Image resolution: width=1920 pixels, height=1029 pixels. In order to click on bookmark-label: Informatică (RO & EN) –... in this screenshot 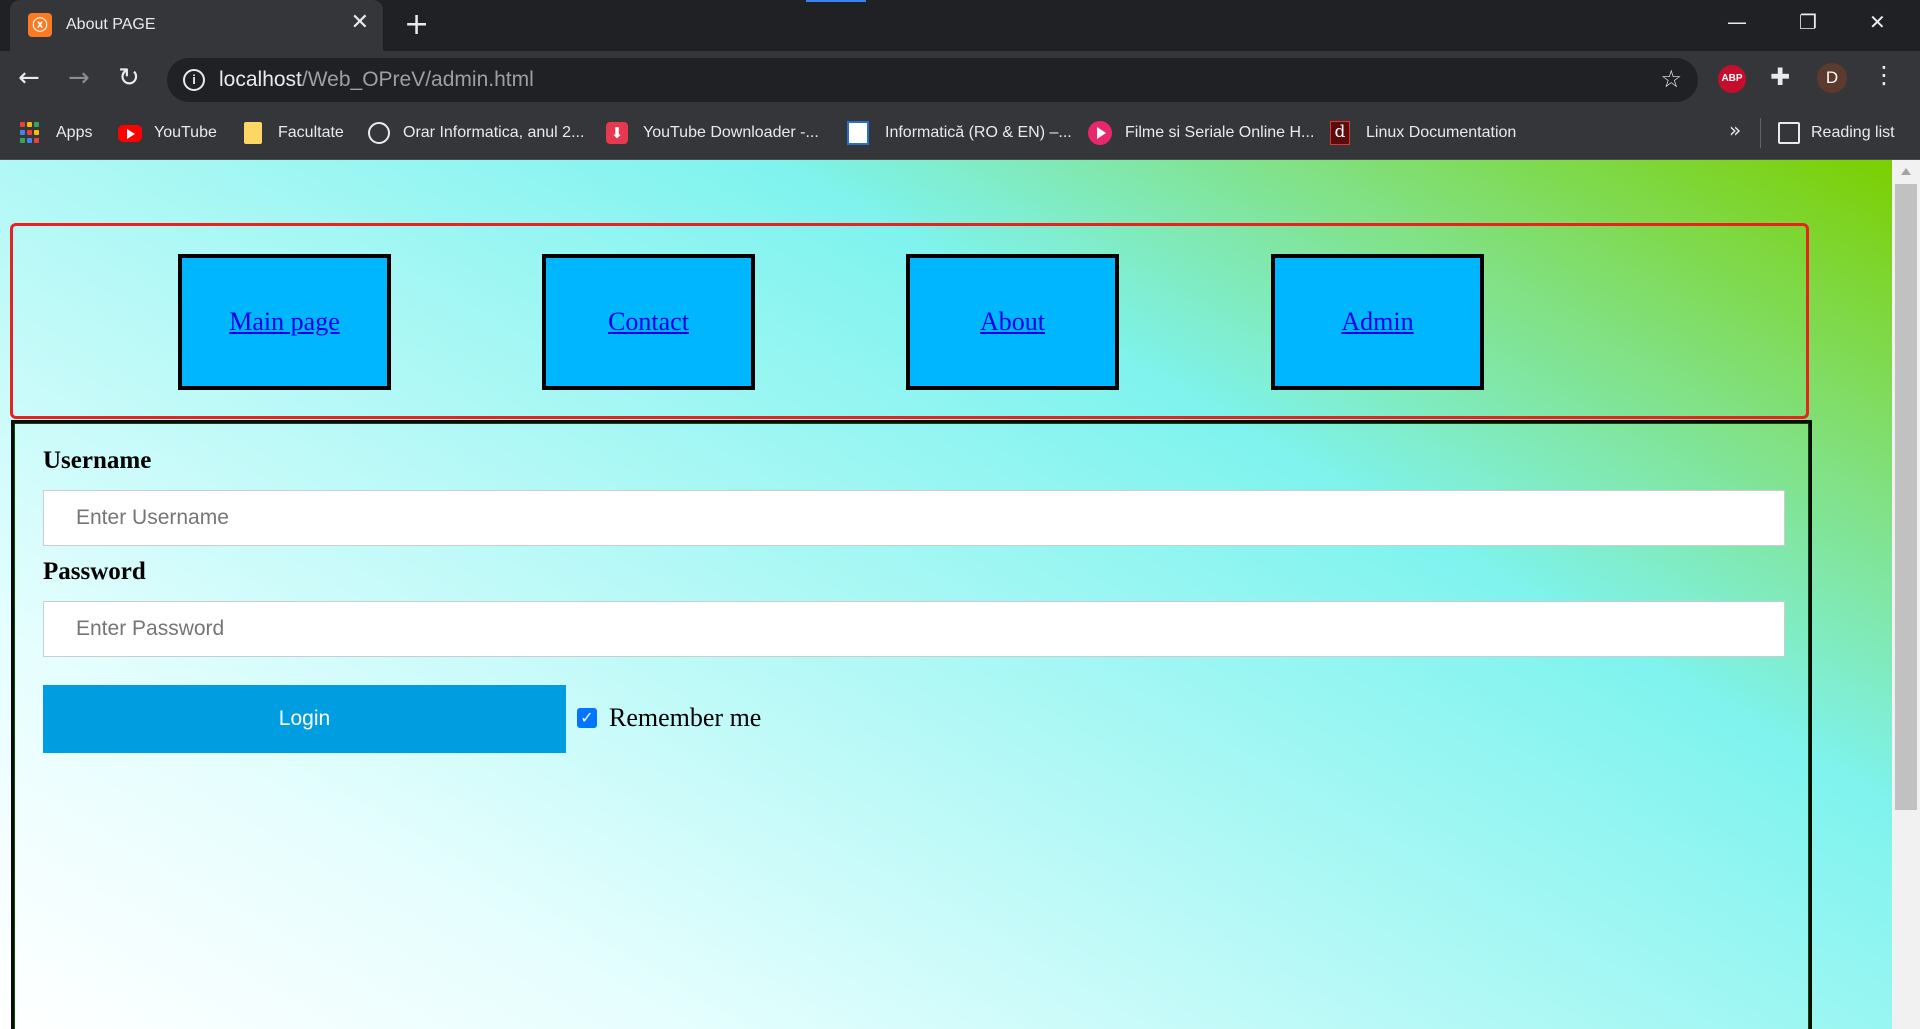, I will do `click(978, 132)`.